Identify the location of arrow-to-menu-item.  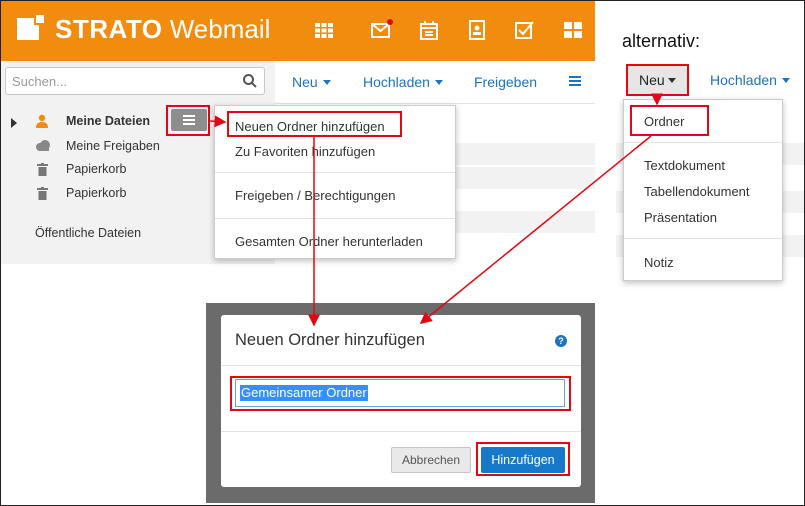
(218, 121).